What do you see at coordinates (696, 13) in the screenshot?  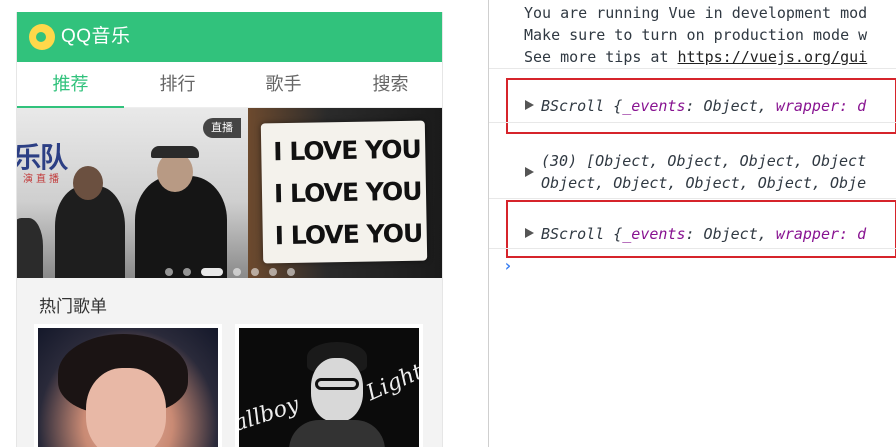 I see `info-line: You are running Vue in development mod` at bounding box center [696, 13].